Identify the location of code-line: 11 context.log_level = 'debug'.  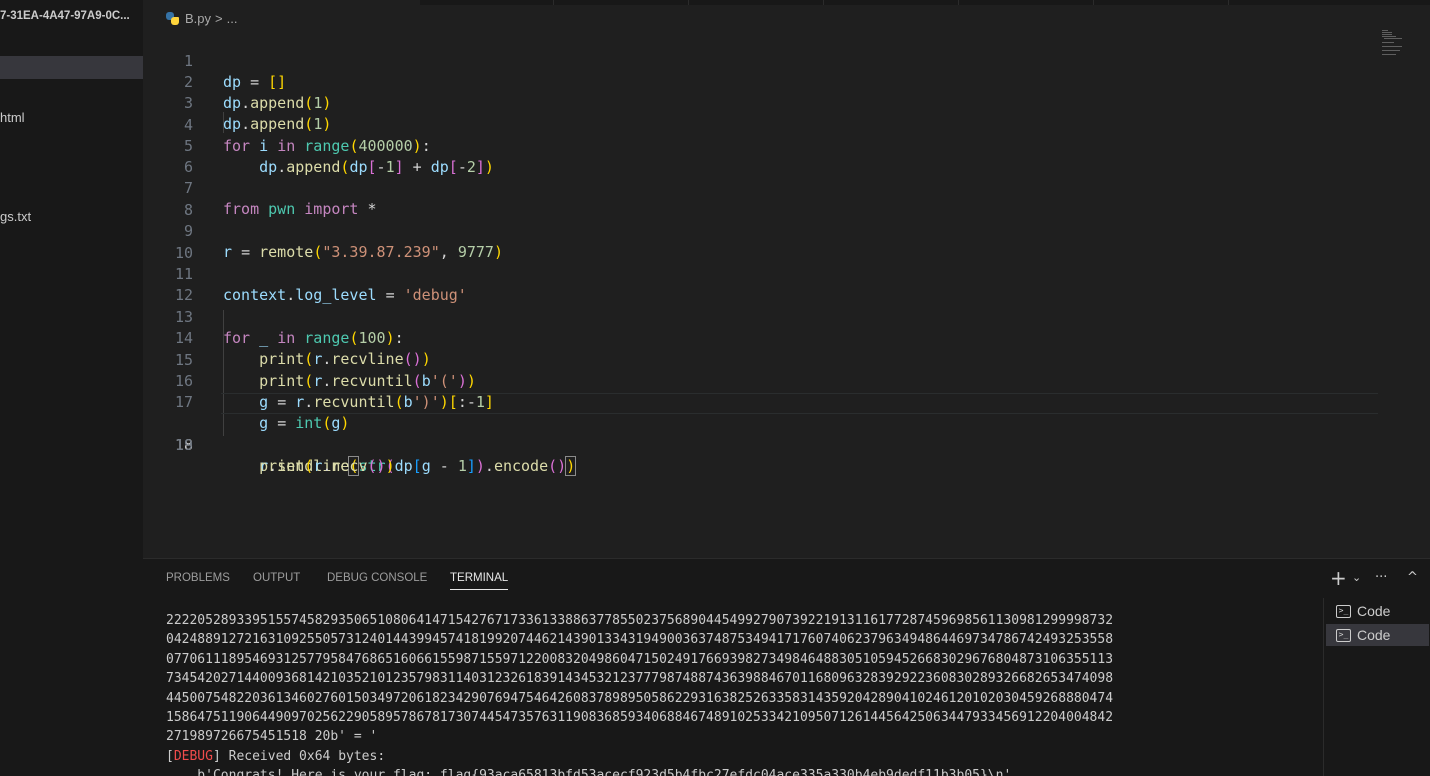
(763, 273).